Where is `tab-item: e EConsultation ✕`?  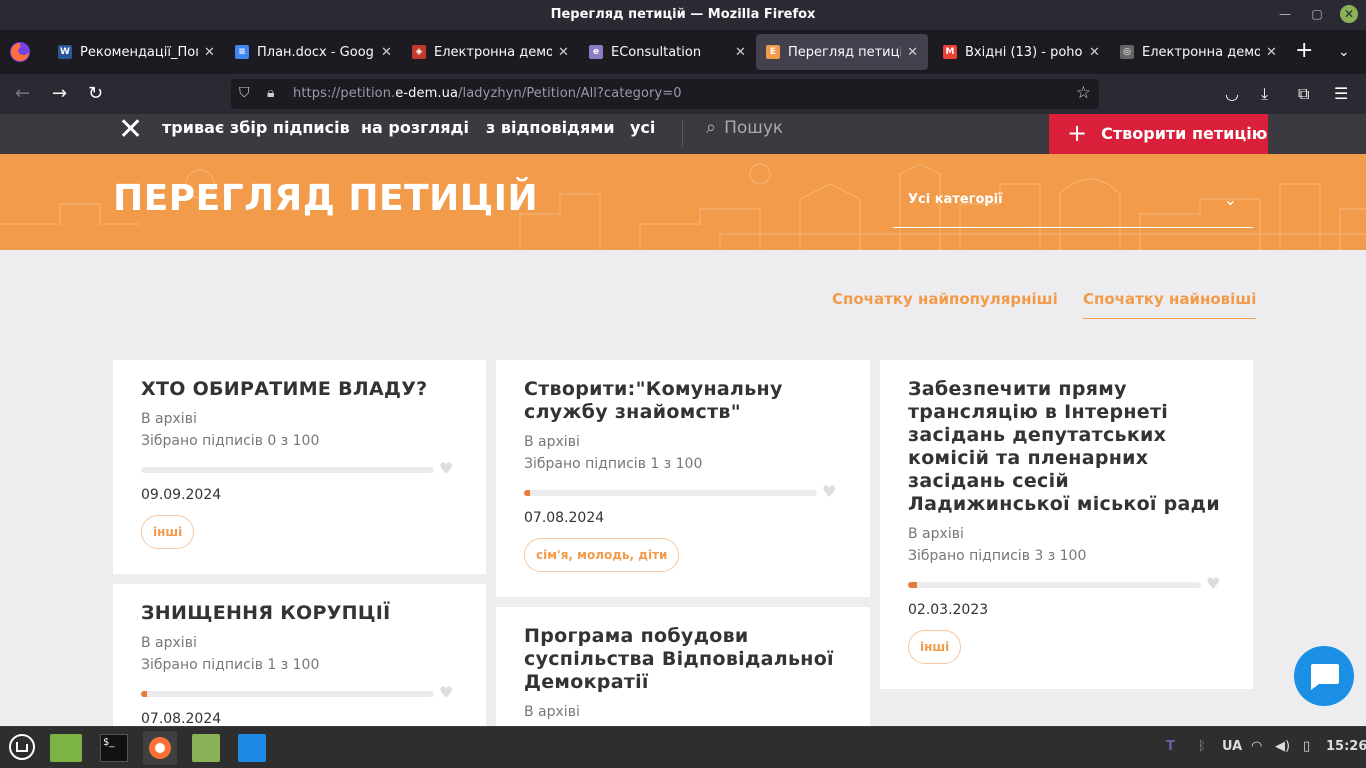
tab-item: e EConsultation ✕ is located at coordinates (667, 52).